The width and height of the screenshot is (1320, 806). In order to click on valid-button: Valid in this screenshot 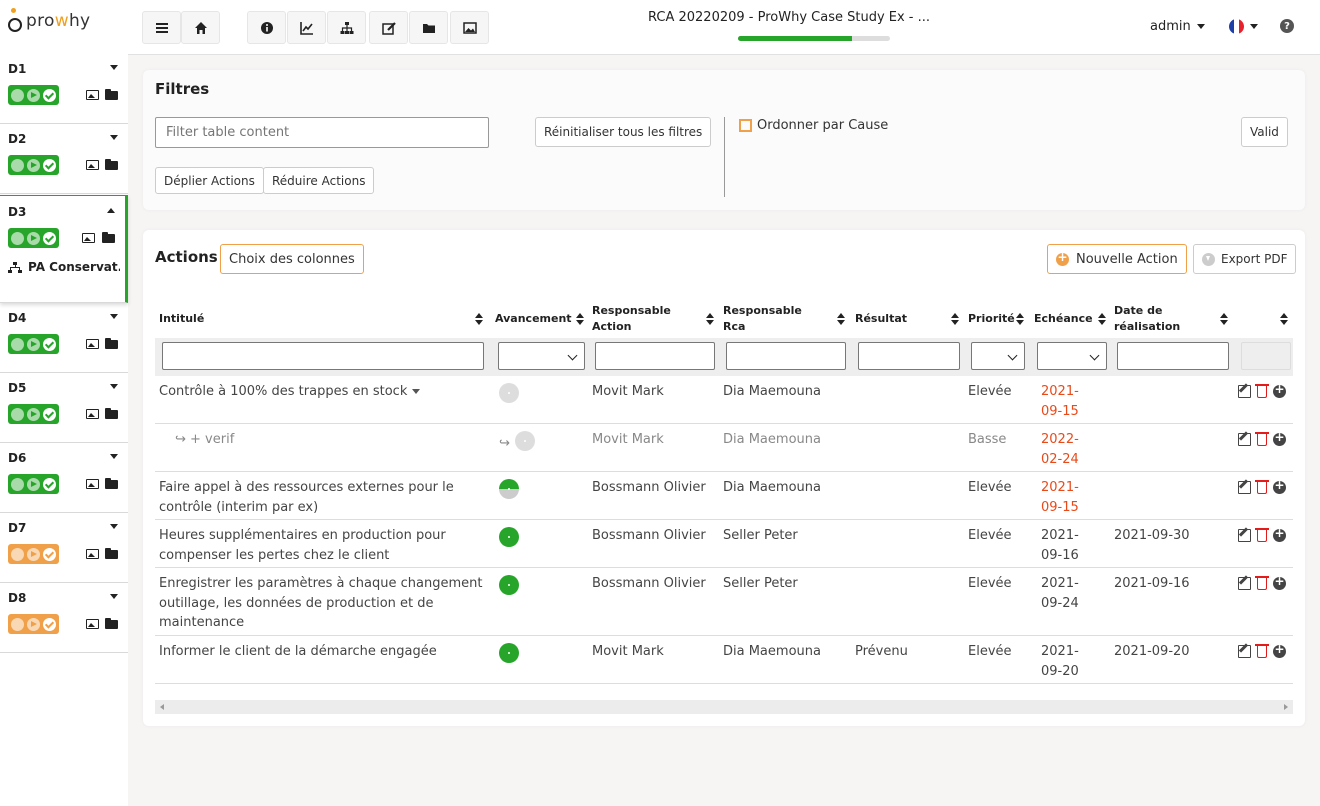, I will do `click(1264, 132)`.